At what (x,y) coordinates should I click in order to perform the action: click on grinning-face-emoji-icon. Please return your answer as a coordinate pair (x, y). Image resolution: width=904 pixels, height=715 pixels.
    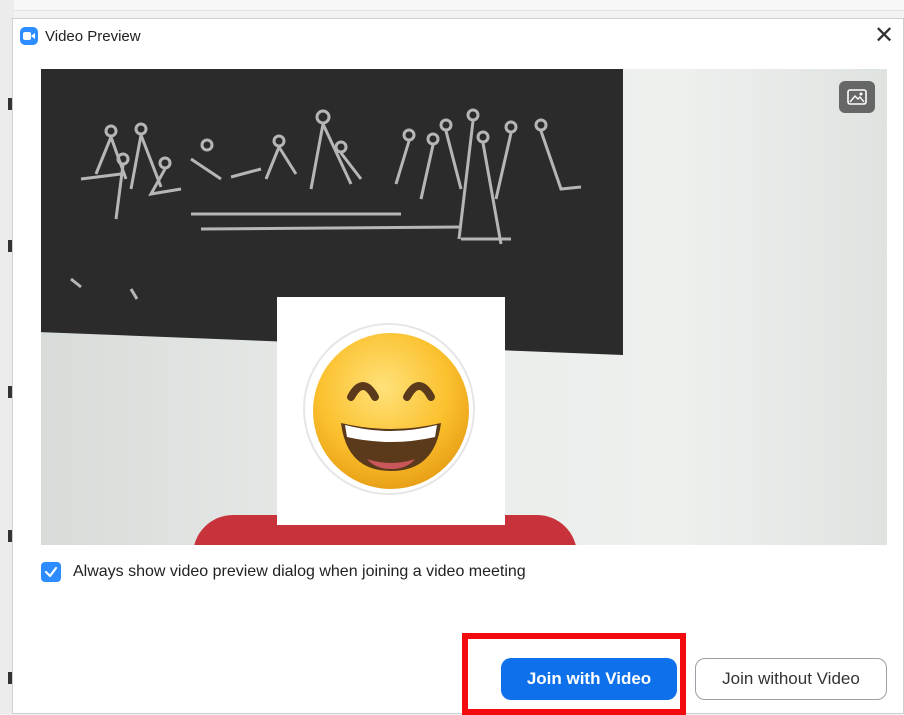
    Looking at the image, I should click on (391, 411).